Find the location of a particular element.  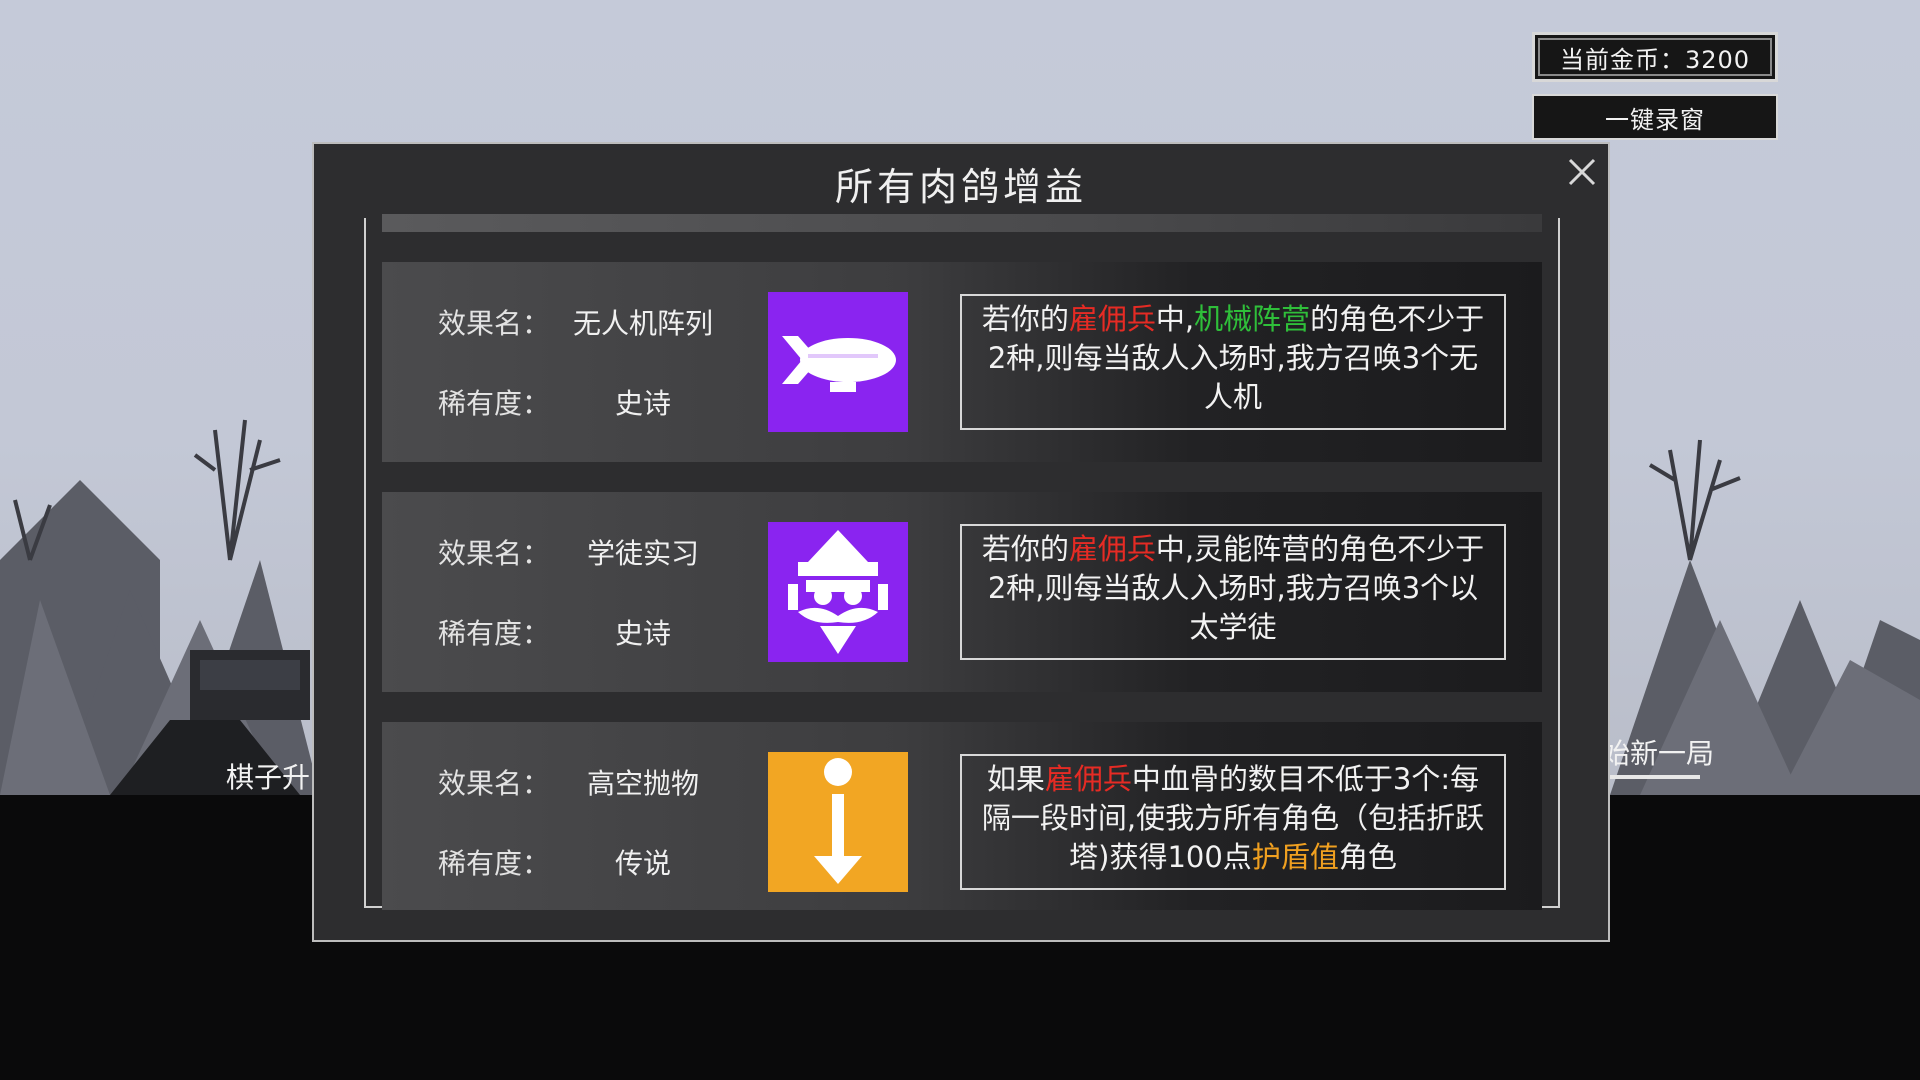

scroll-track is located at coordinates (962, 223).